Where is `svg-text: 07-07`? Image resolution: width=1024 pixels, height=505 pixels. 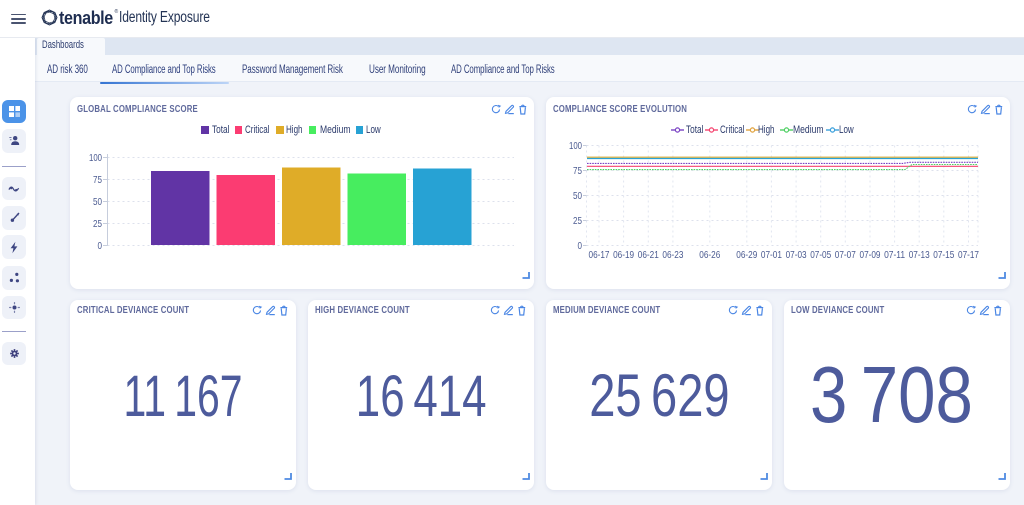 svg-text: 07-07 is located at coordinates (845, 255).